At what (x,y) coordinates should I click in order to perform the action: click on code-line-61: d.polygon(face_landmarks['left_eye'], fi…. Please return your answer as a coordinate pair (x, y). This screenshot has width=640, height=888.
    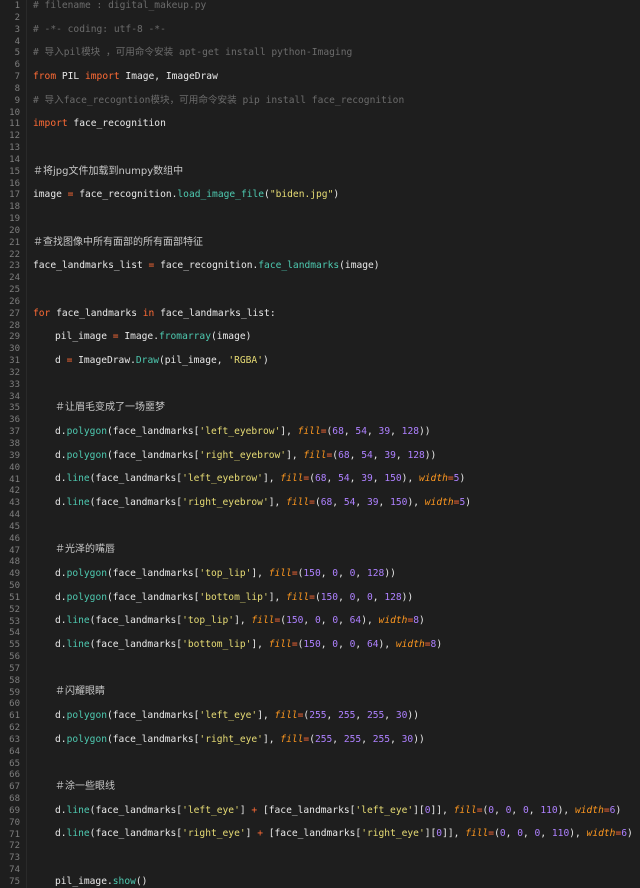
    Looking at the image, I should click on (345, 716).